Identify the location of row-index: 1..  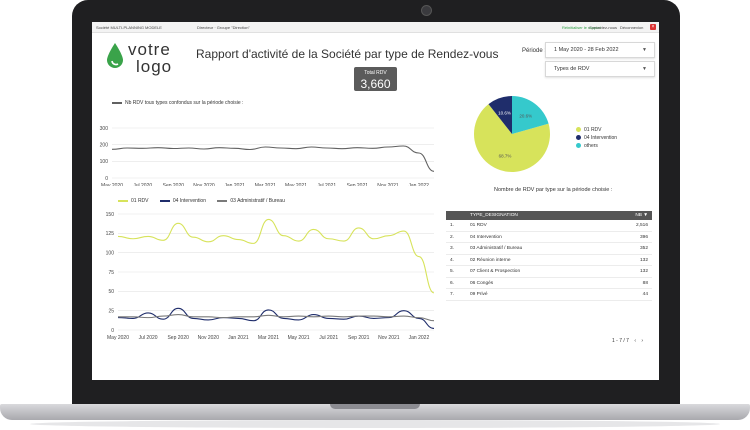
(452, 225).